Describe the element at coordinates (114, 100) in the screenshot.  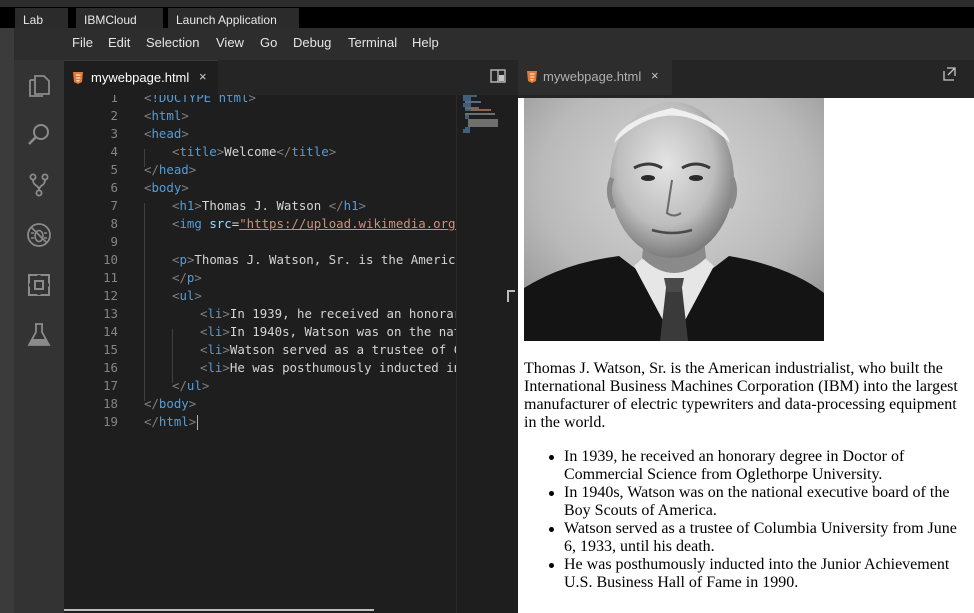
I see `line-number: 1` at that location.